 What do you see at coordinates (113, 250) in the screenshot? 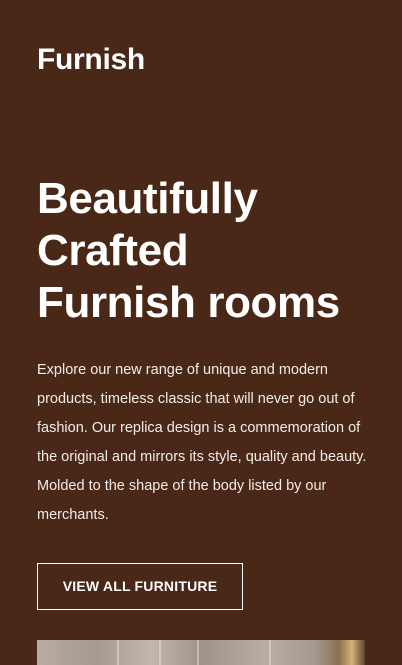
I see `hero-title-line-2: Crafted` at bounding box center [113, 250].